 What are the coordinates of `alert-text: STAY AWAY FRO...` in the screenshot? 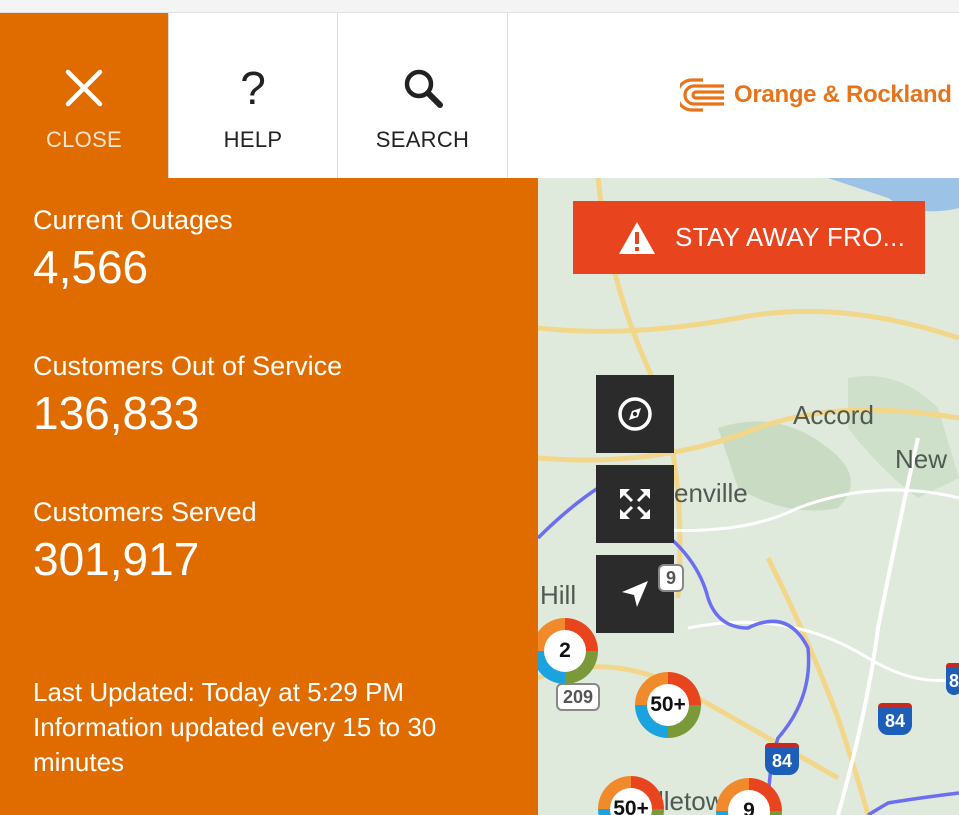 It's located at (790, 237).